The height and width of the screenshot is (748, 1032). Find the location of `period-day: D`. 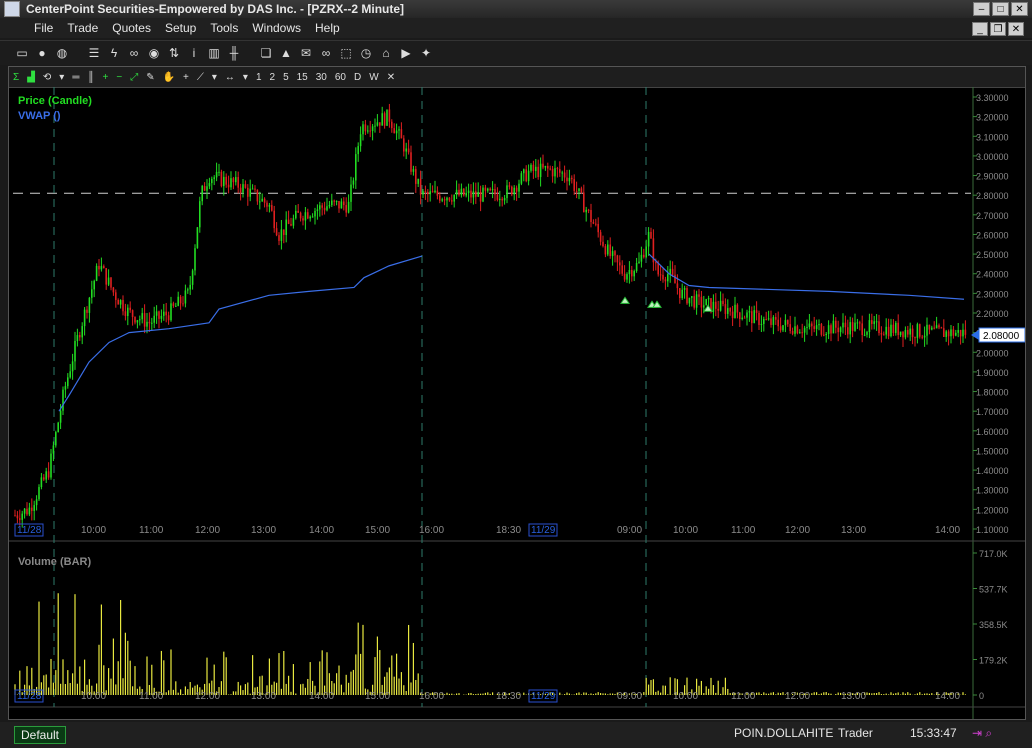

period-day: D is located at coordinates (357, 77).